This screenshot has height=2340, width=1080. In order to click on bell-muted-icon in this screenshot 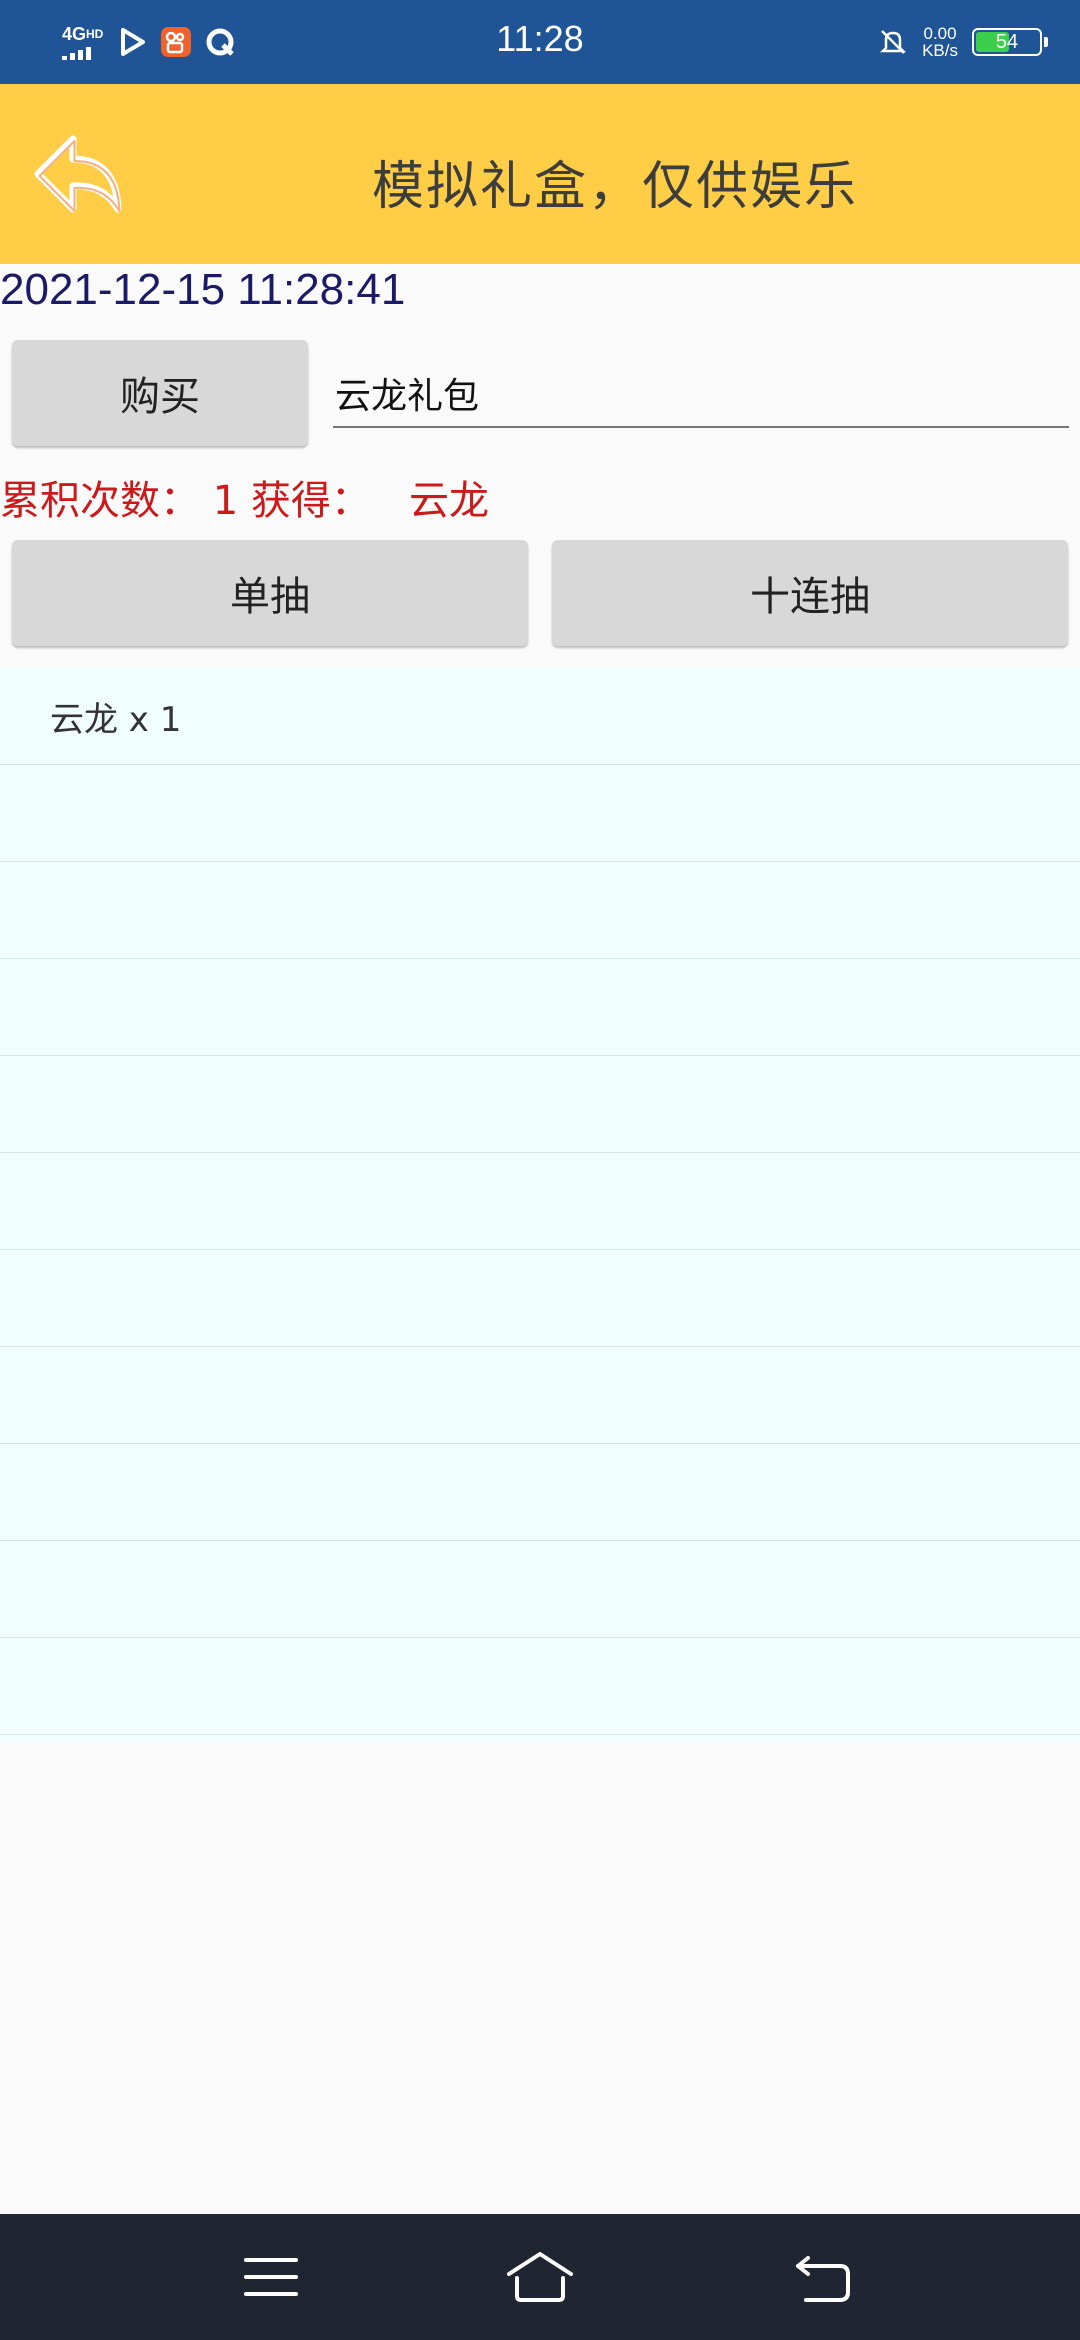, I will do `click(893, 42)`.